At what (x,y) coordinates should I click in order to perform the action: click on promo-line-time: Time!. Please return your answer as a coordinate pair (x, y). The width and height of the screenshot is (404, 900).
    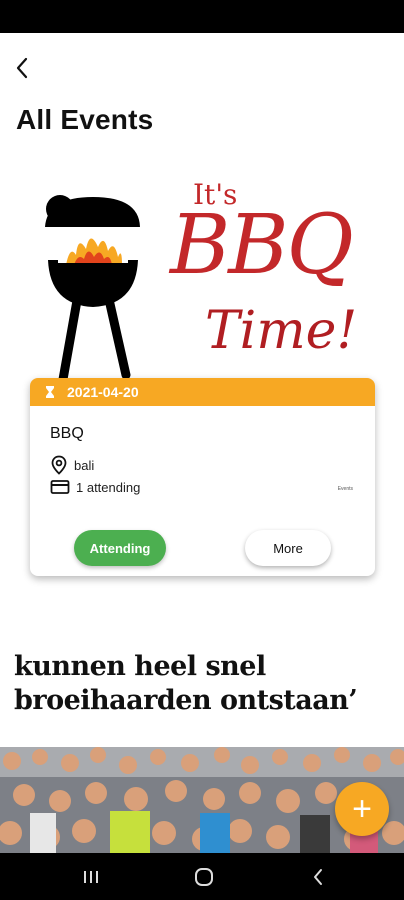
    Looking at the image, I should click on (281, 331).